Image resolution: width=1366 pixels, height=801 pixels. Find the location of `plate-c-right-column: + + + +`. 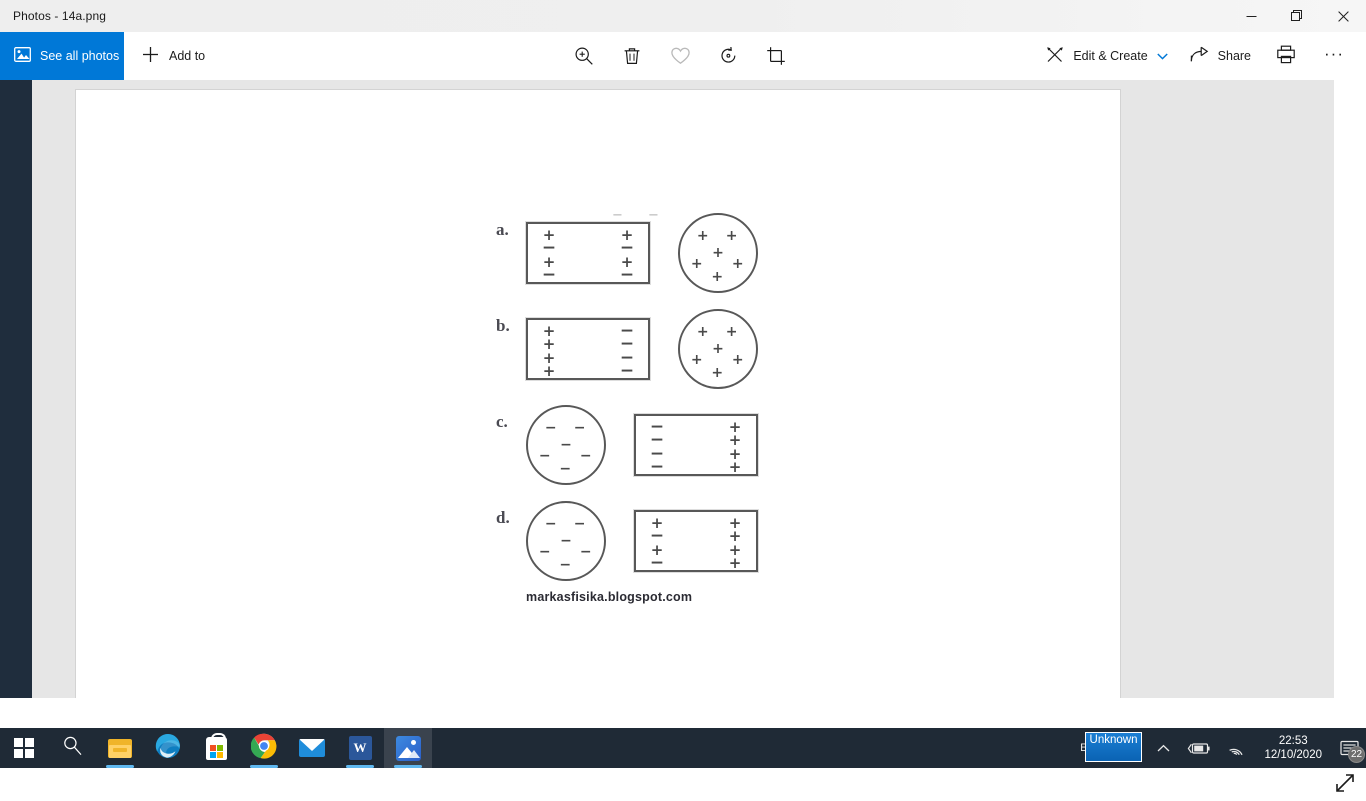

plate-c-right-column: + + + + is located at coordinates (735, 448).